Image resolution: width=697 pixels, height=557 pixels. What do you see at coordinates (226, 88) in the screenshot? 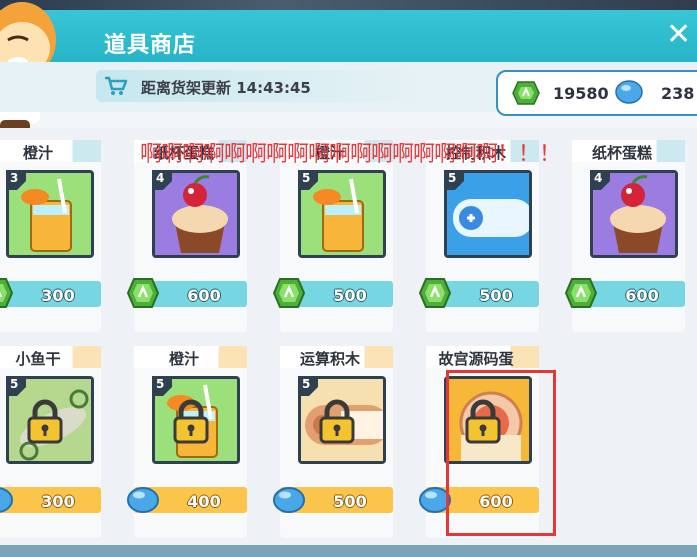
I see `refresh-timer-text: 距离货架更新 14:43:45` at bounding box center [226, 88].